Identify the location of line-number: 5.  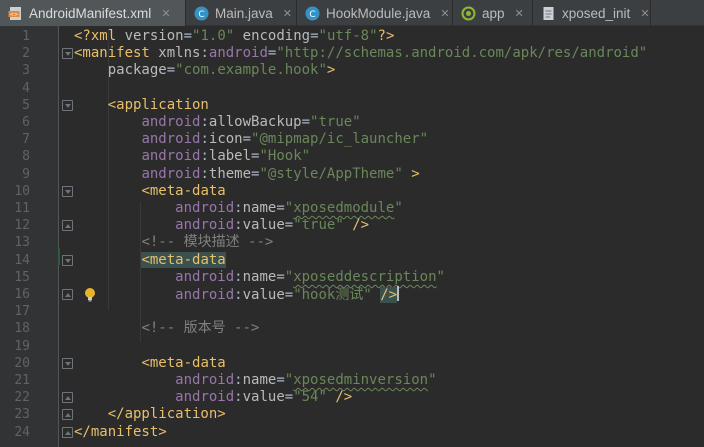
(26, 105).